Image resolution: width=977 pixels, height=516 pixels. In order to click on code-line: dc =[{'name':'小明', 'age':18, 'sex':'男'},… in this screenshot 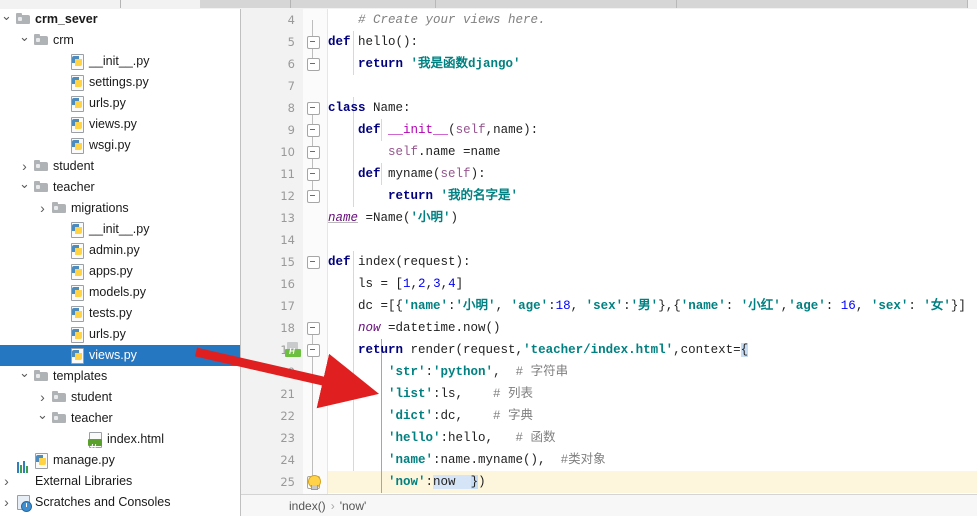, I will do `click(647, 306)`.